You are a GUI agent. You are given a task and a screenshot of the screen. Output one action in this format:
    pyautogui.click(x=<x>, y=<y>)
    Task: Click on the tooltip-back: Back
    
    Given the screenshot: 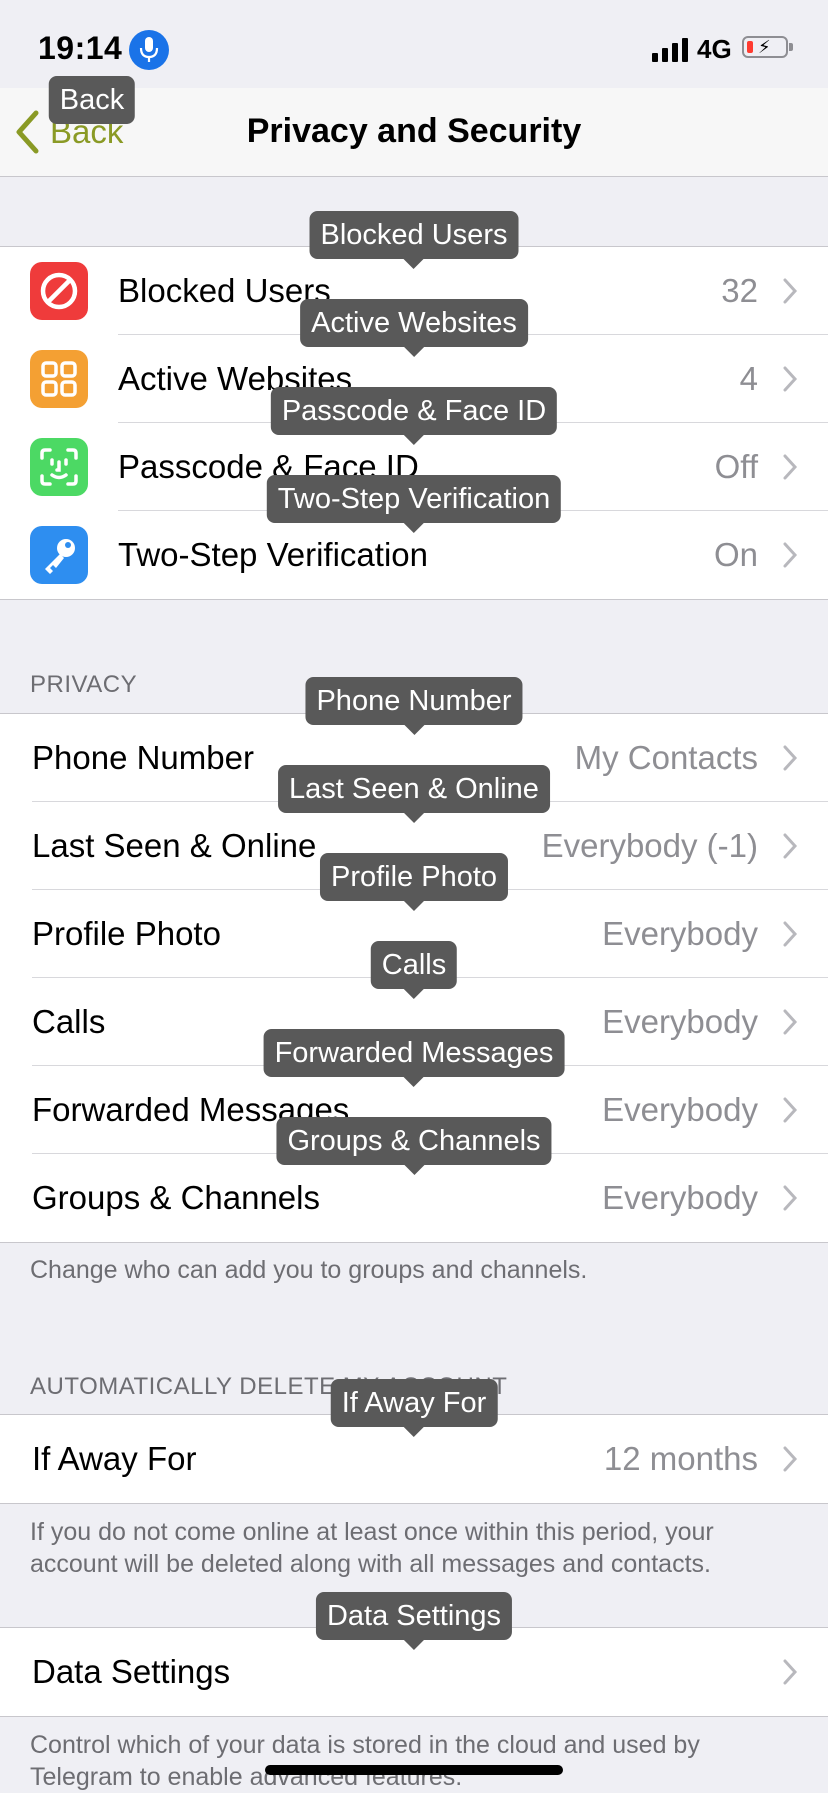 What is the action you would take?
    pyautogui.click(x=92, y=100)
    